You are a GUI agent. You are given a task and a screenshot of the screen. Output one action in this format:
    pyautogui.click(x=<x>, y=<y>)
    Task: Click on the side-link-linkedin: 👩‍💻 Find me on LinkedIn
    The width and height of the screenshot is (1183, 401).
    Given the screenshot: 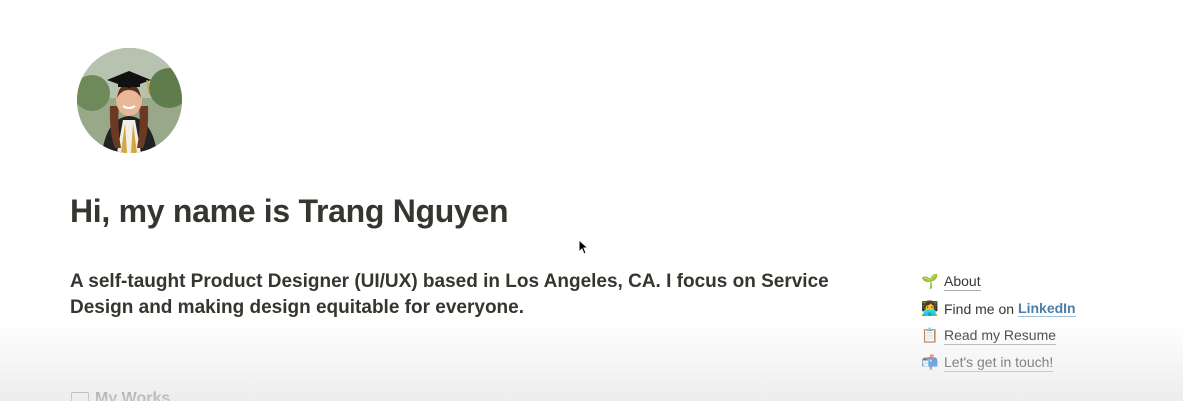 What is the action you would take?
    pyautogui.click(x=1036, y=308)
    